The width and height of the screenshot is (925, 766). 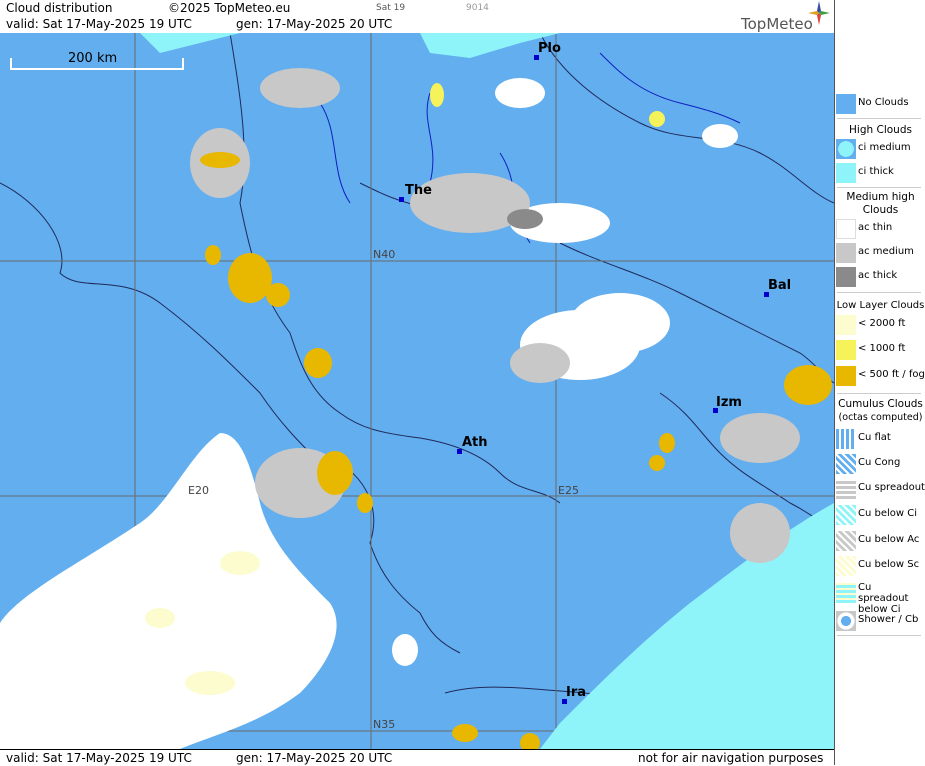 I want to click on map-title: Cloud distribution, so click(x=59, y=8).